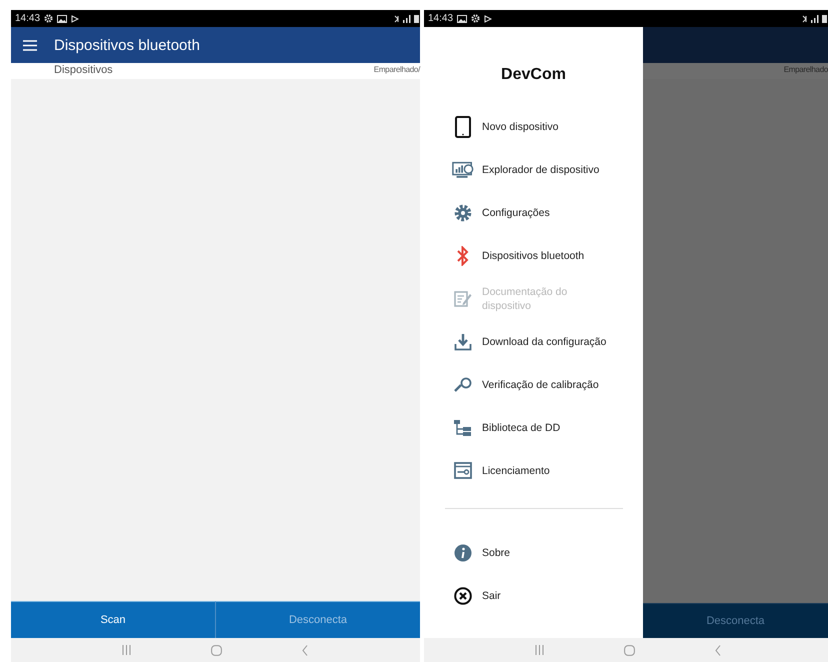 This screenshot has width=828, height=662. I want to click on column-header: Emparelhado, so click(806, 69).